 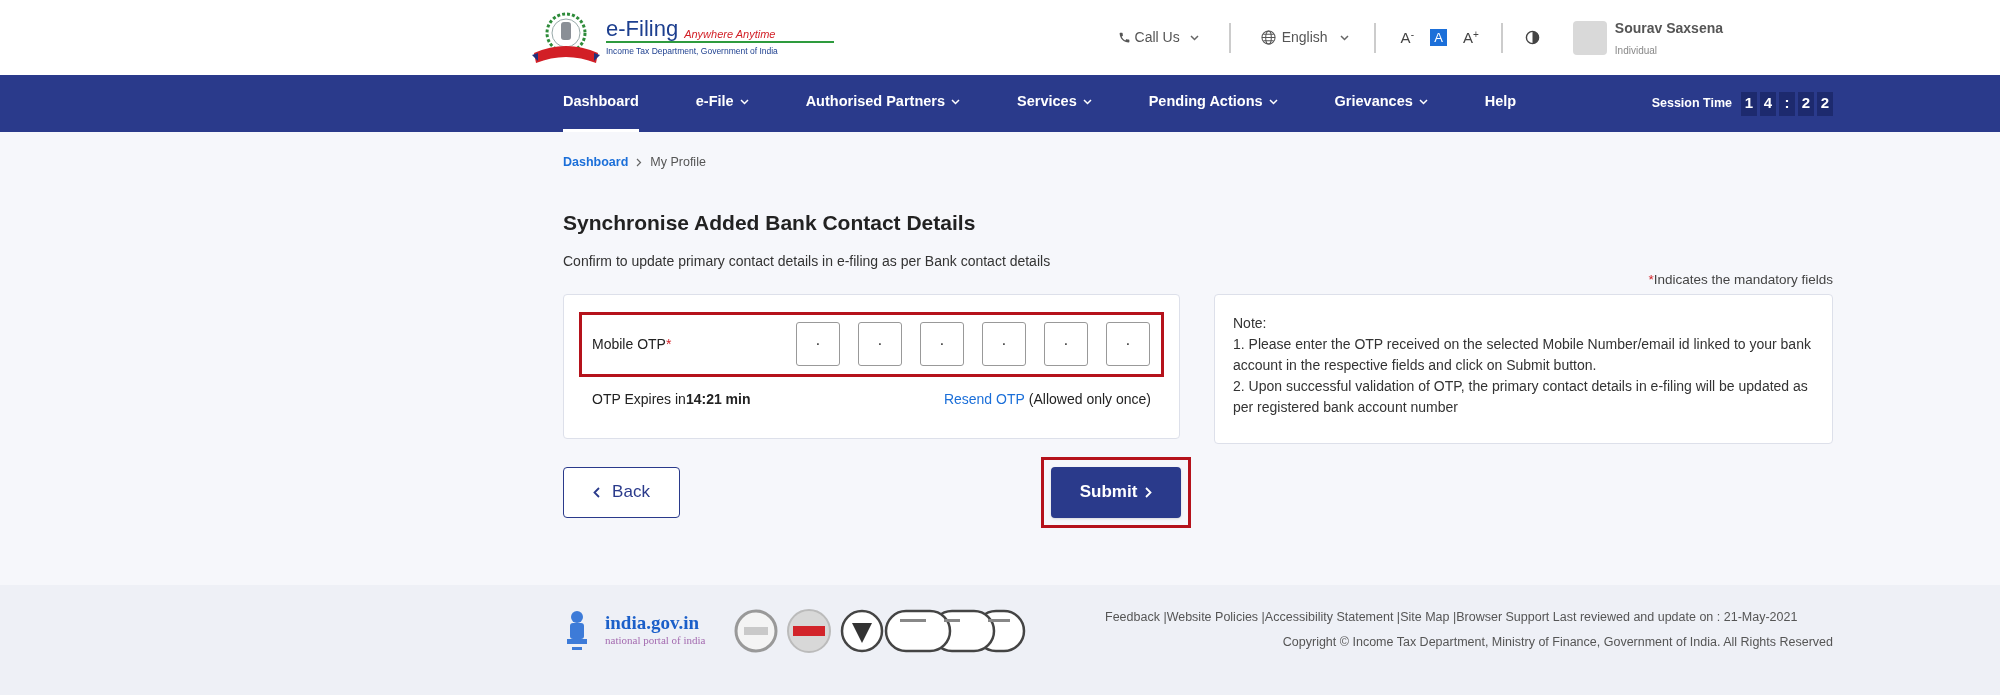 I want to click on session-time-digit: 1, so click(x=1749, y=103).